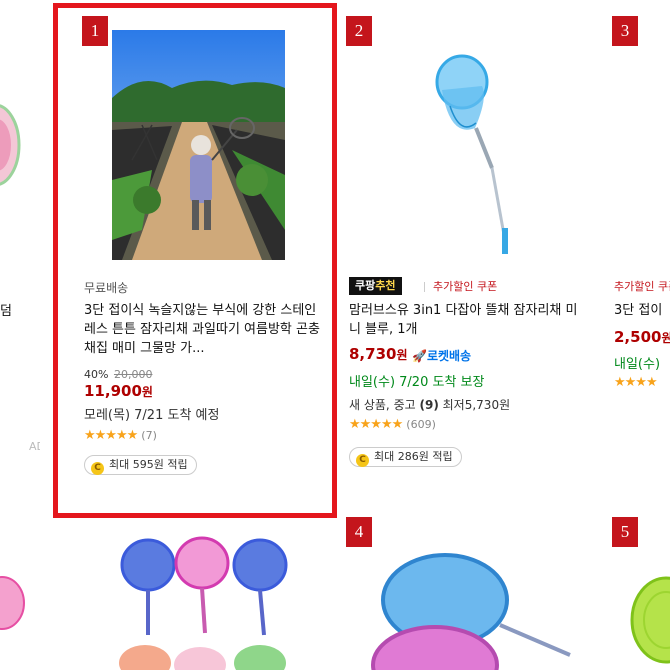  Describe the element at coordinates (382, 405) in the screenshot. I see `used-text: 새 상품, 중고` at that location.